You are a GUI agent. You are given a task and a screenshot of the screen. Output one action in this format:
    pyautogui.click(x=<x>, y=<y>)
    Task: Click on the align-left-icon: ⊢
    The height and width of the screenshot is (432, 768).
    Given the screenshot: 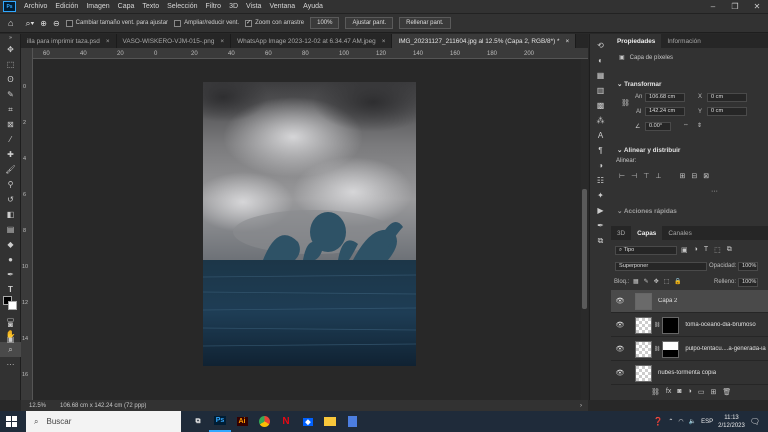 What is the action you would take?
    pyautogui.click(x=622, y=176)
    